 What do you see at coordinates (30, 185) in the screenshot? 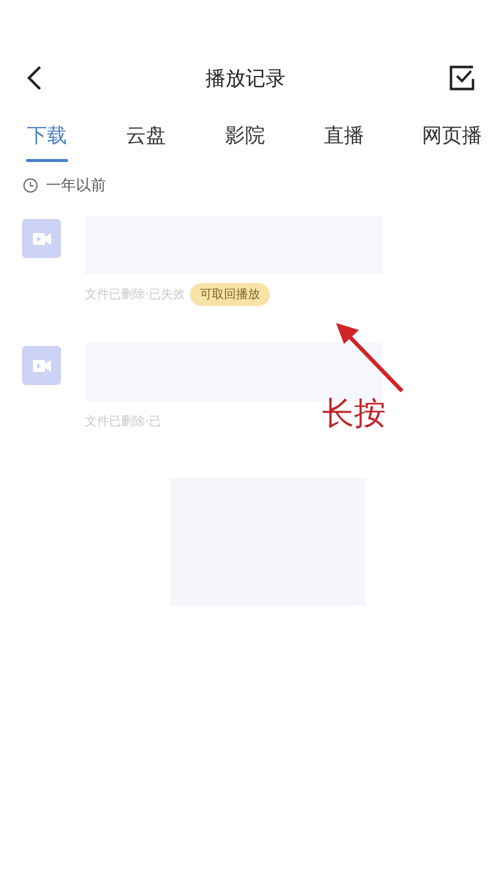
I see `clock-icon` at bounding box center [30, 185].